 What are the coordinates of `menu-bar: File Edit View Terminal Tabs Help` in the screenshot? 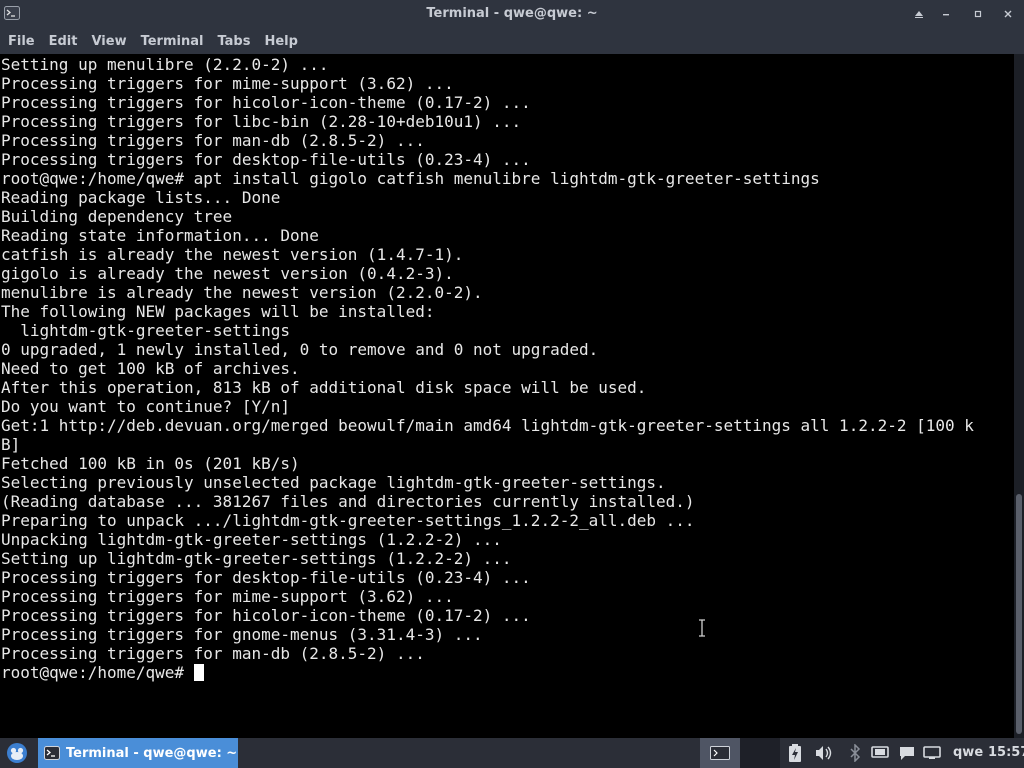 It's located at (512, 41).